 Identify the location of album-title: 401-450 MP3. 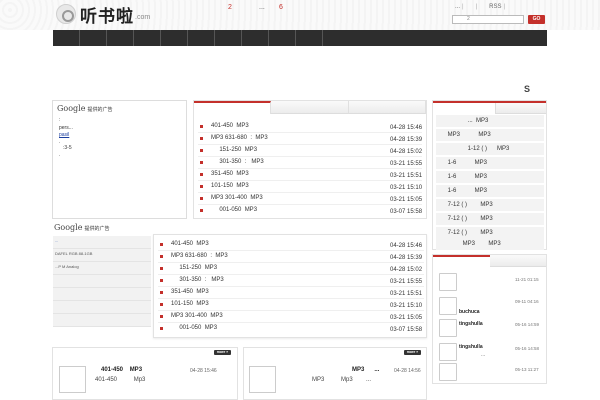
(121, 370).